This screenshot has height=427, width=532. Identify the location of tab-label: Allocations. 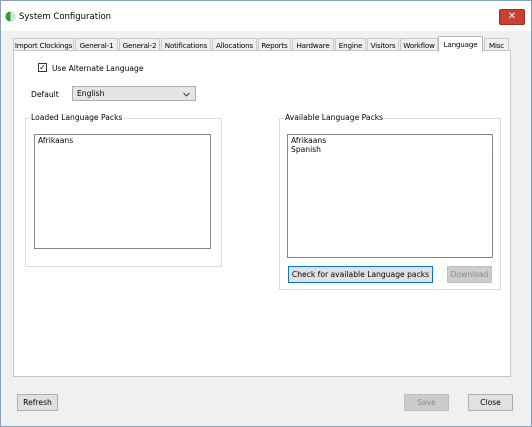
(234, 45).